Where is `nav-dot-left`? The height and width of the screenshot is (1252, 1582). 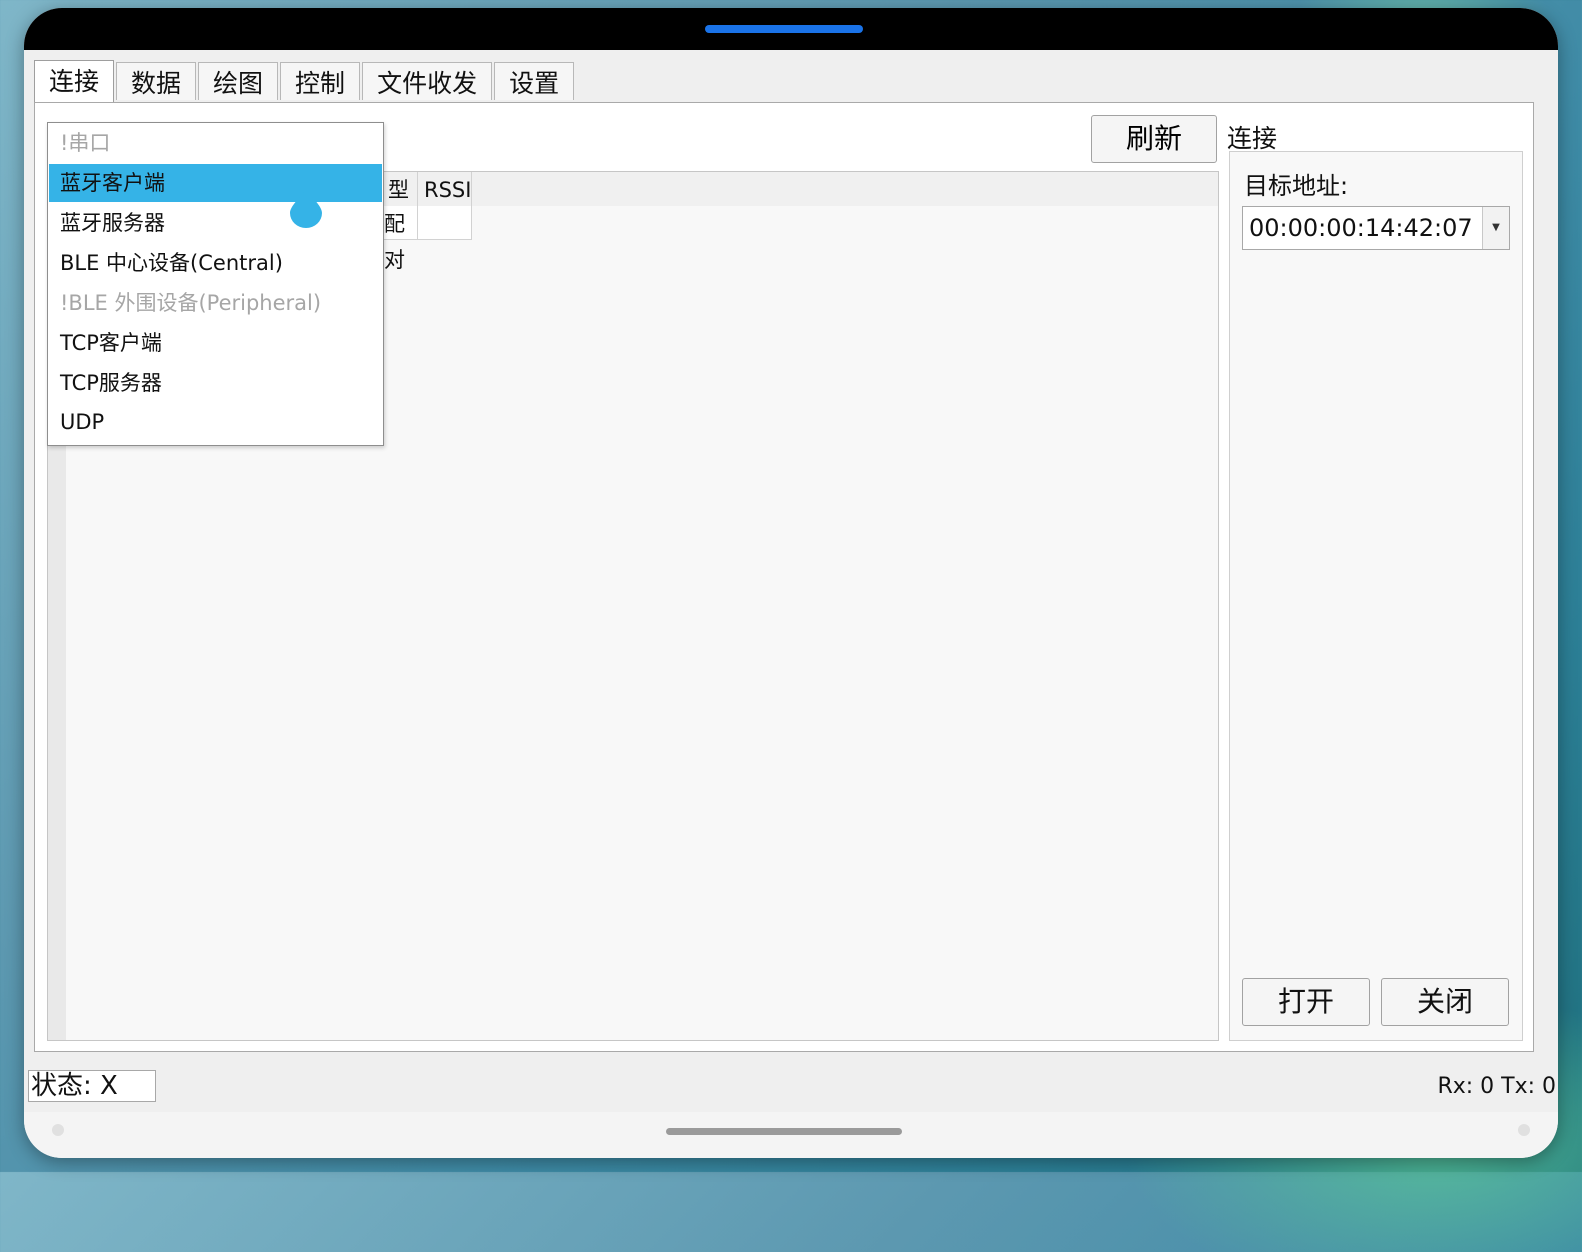
nav-dot-left is located at coordinates (58, 1130).